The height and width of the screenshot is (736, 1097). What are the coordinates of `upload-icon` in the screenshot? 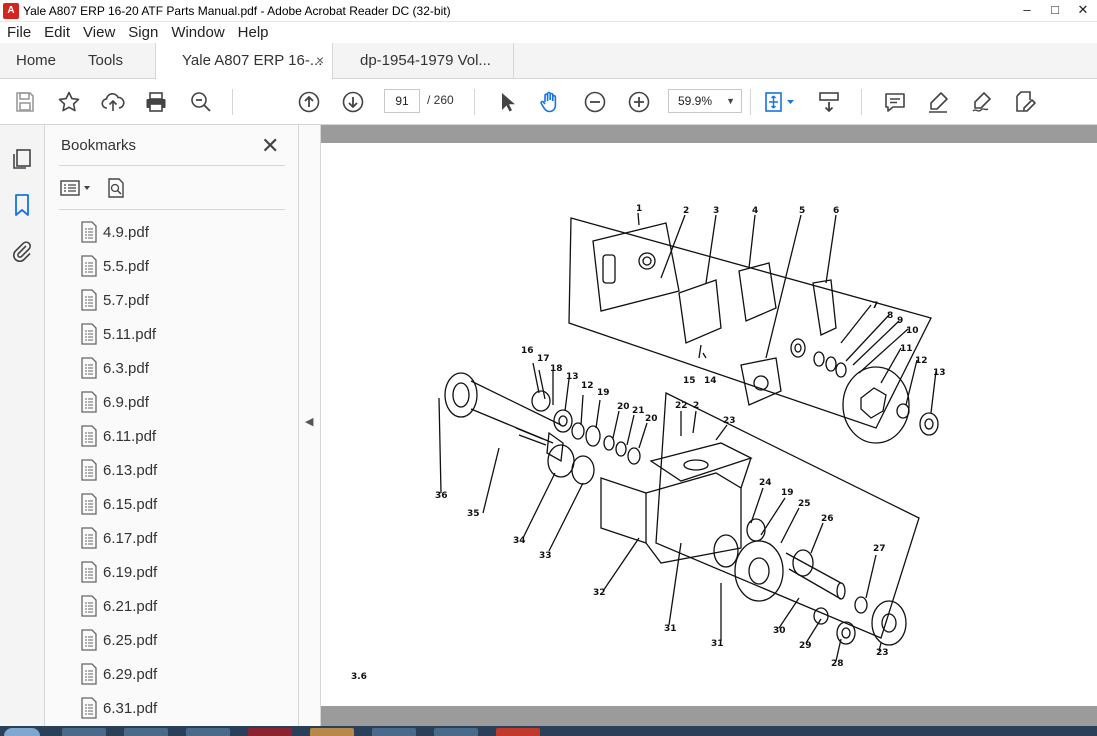 It's located at (113, 102).